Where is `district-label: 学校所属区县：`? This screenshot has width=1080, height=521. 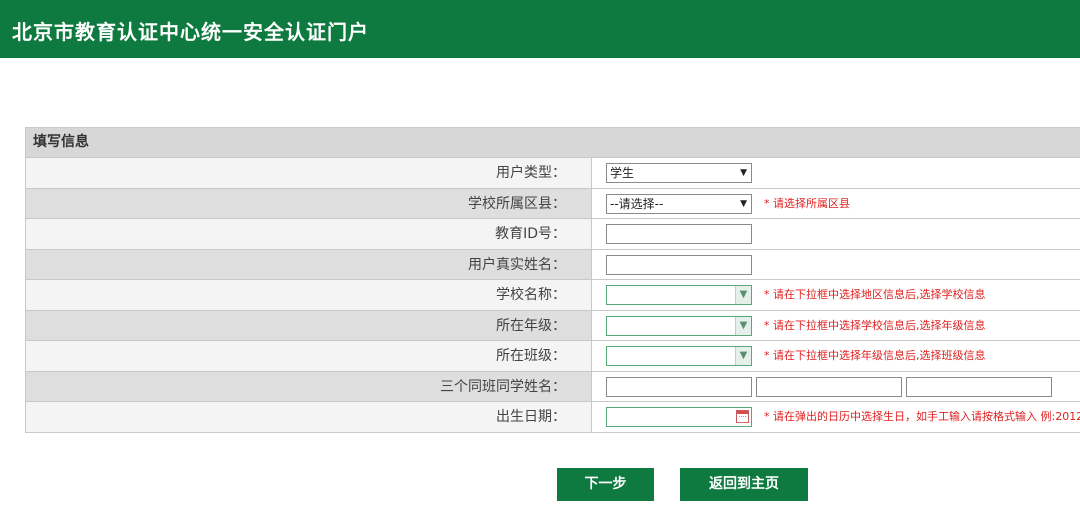
district-label: 学校所属区县： is located at coordinates (517, 203).